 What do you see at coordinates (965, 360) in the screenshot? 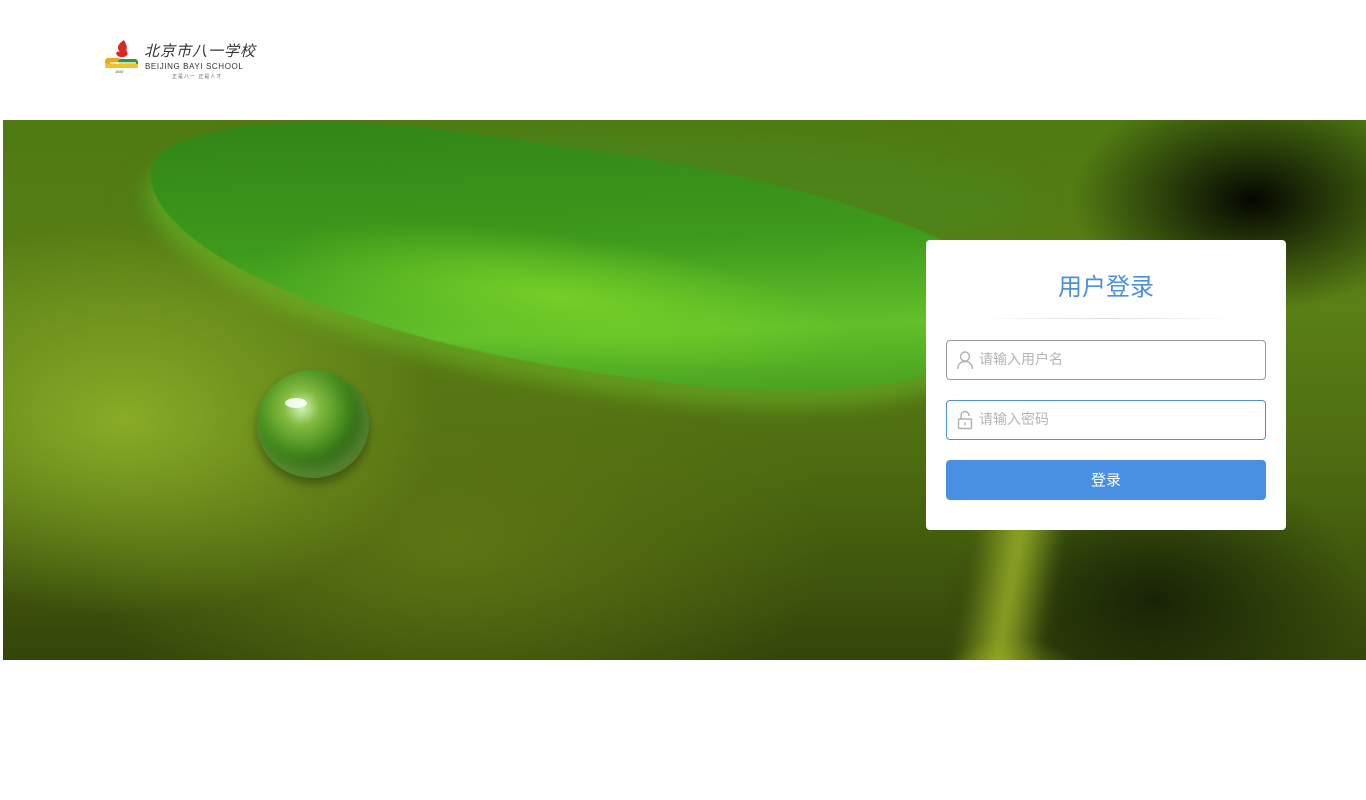
I see `user-icon` at bounding box center [965, 360].